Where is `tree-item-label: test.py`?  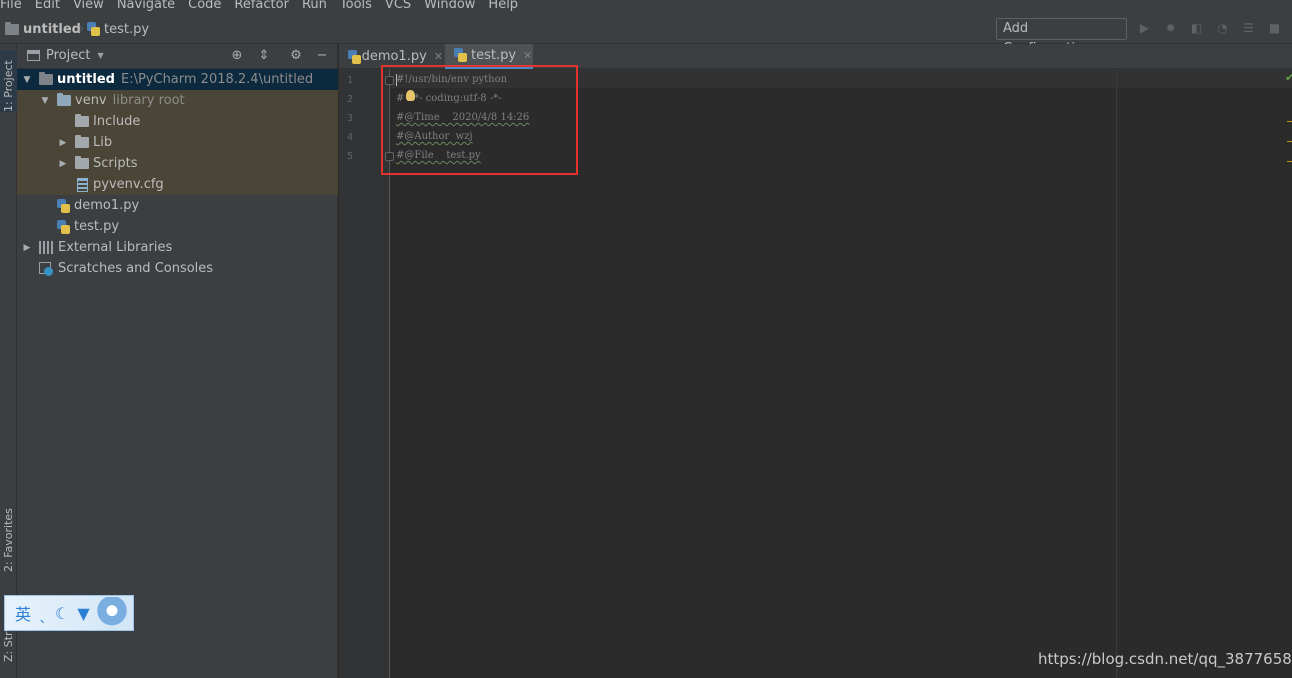
tree-item-label: test.py is located at coordinates (97, 226).